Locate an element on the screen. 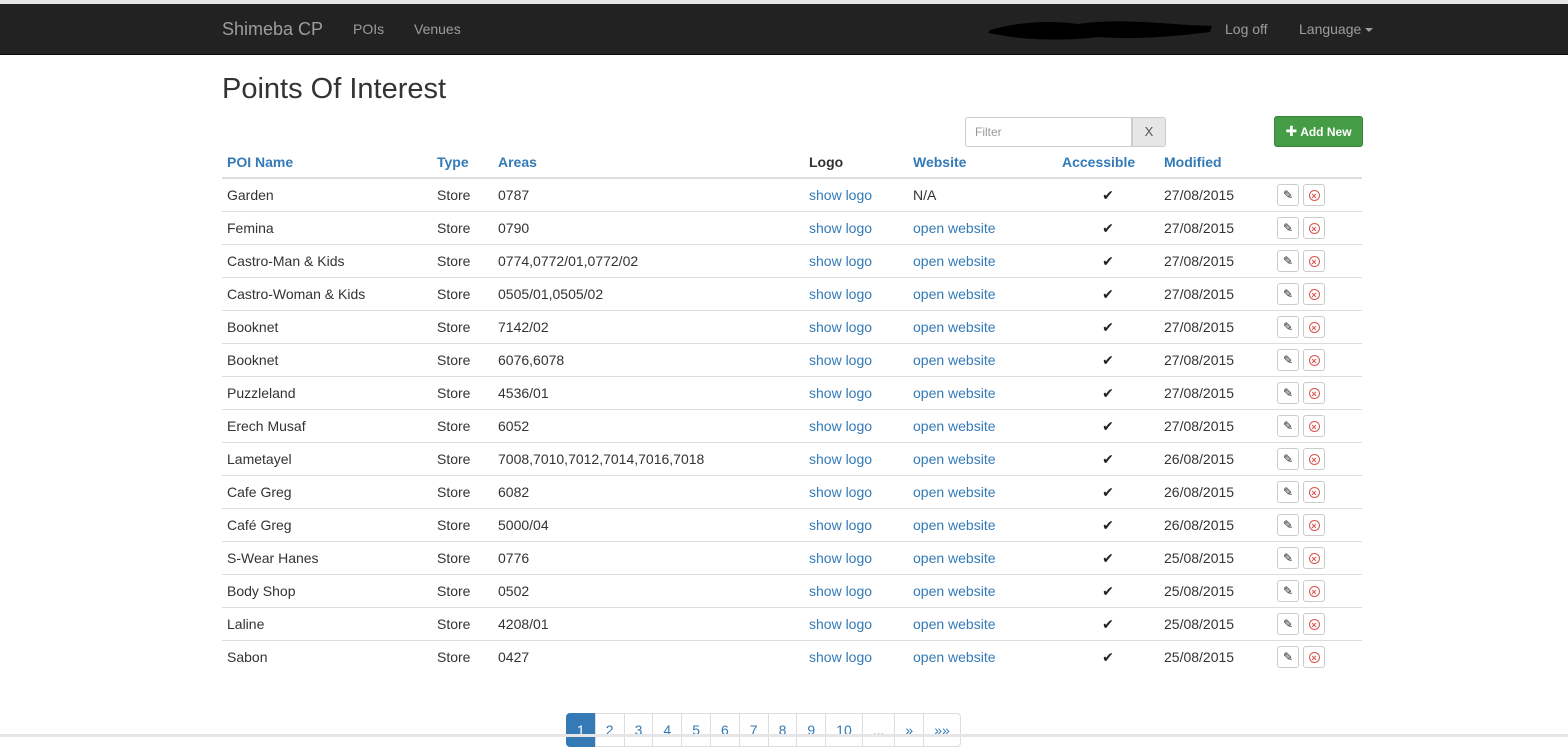 The width and height of the screenshot is (1568, 747). page-2-button: 2 is located at coordinates (609, 730).